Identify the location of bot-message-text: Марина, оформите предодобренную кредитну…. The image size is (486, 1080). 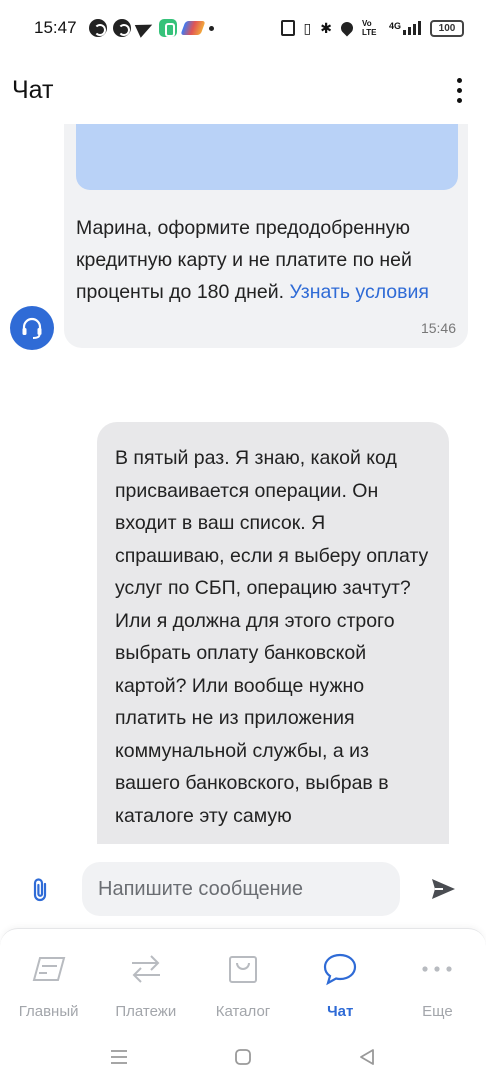
(252, 260).